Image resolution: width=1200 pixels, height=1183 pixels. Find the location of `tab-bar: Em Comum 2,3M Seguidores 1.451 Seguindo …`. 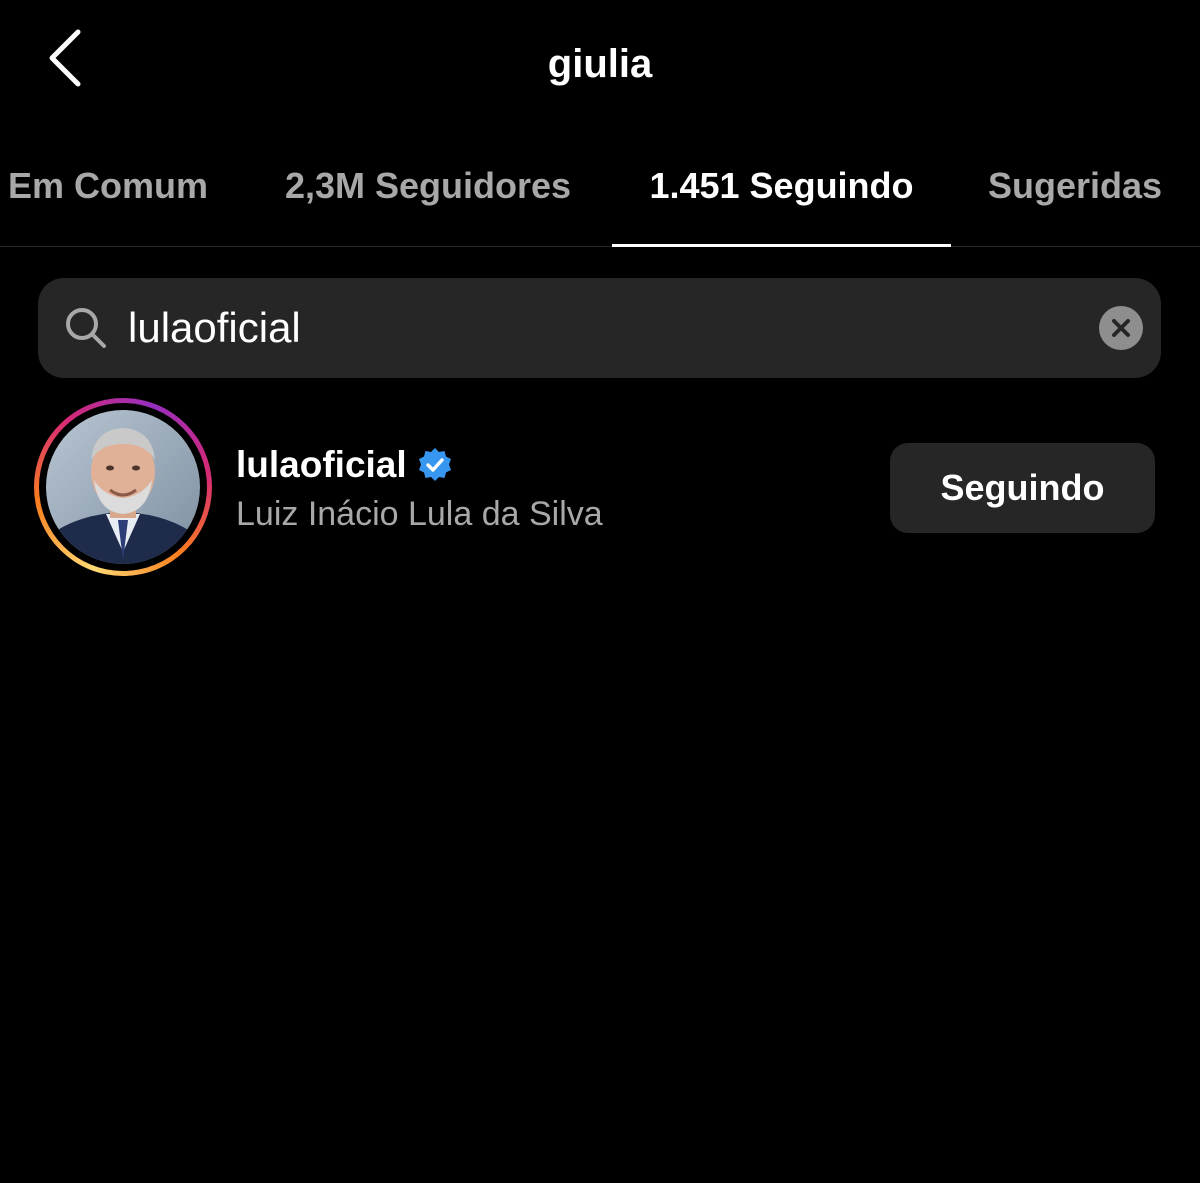

tab-bar: Em Comum 2,3M Seguidores 1.451 Seguindo … is located at coordinates (600, 193).